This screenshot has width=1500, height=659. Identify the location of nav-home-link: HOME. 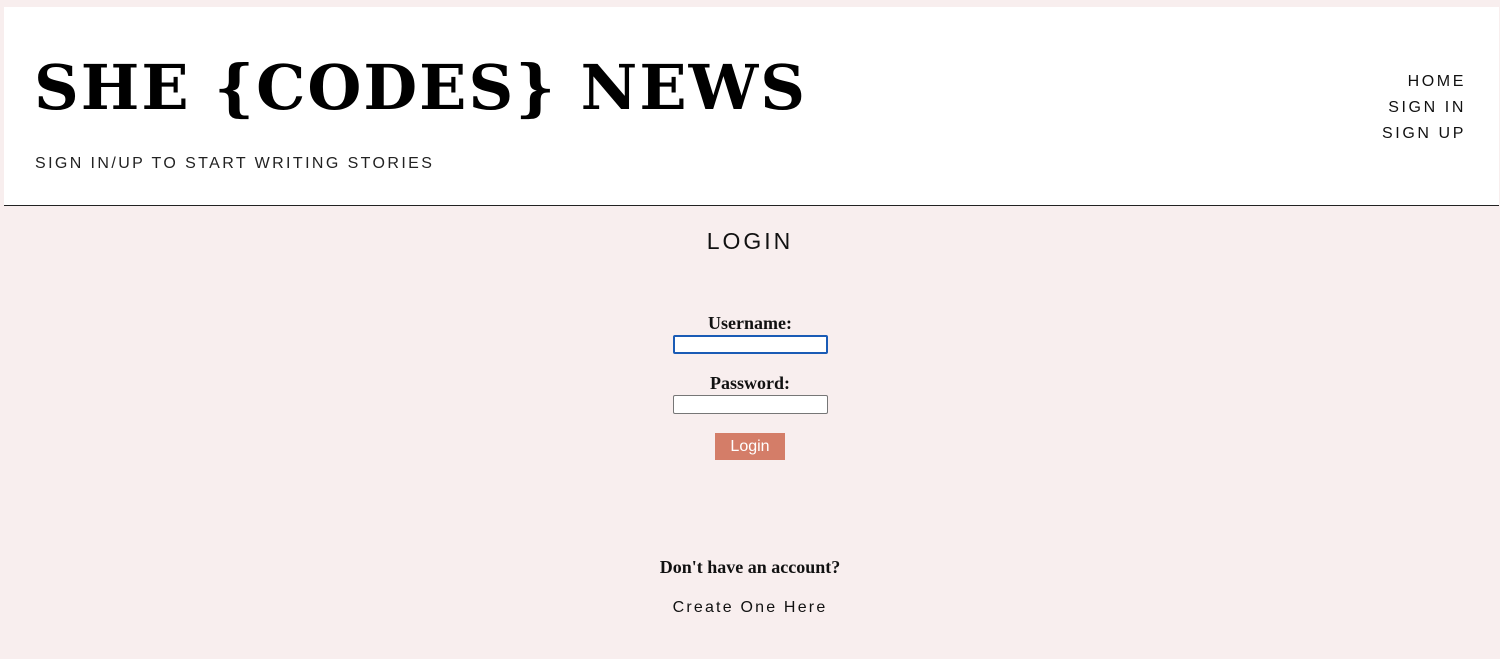
(1424, 82).